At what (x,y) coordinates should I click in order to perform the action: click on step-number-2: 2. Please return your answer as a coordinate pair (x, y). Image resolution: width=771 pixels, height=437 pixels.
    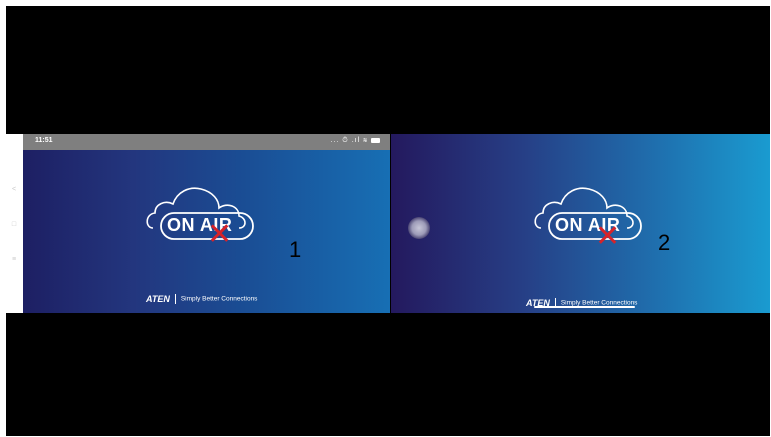
    Looking at the image, I should click on (664, 242).